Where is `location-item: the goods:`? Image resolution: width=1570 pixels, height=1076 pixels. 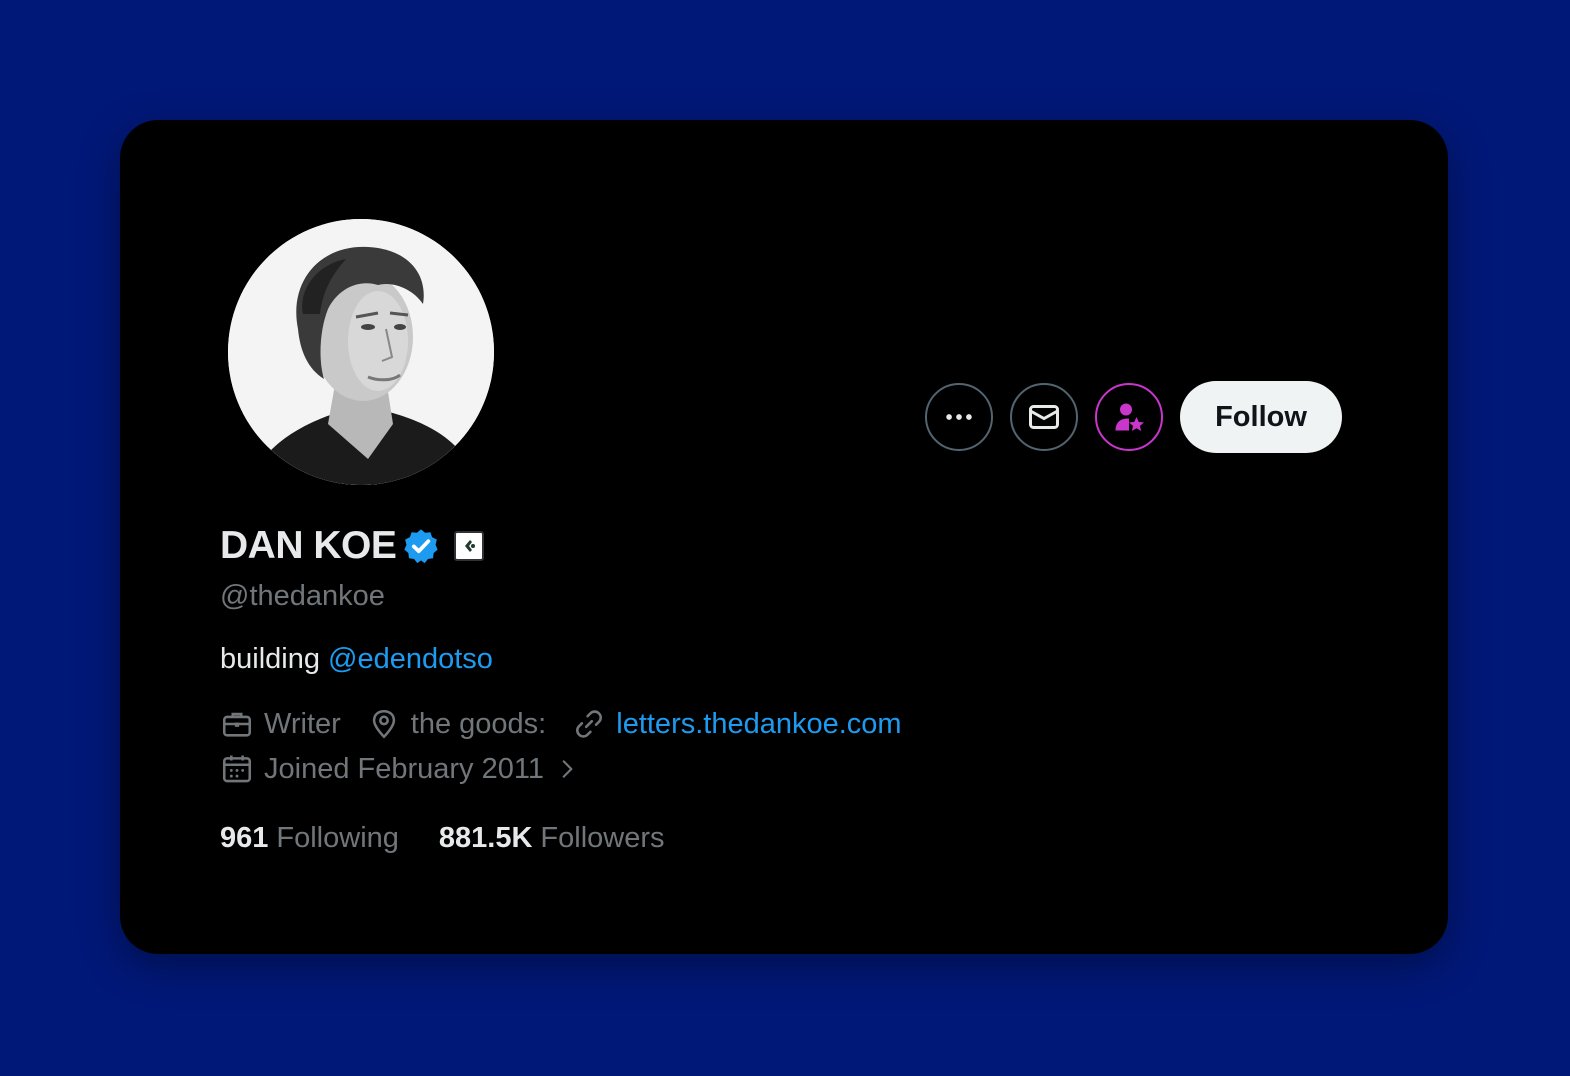 location-item: the goods: is located at coordinates (456, 724).